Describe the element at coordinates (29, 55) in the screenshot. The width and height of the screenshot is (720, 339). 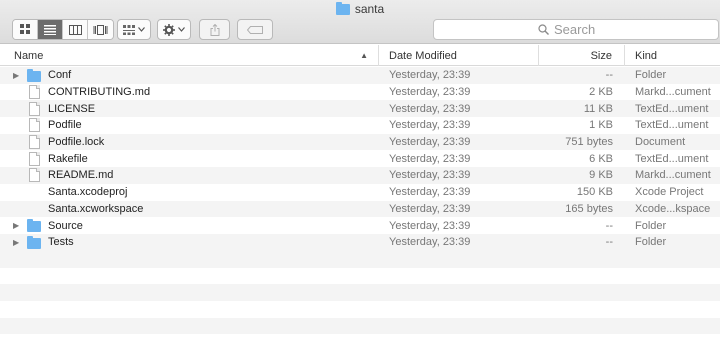
I see `column-header-name-label: Name` at that location.